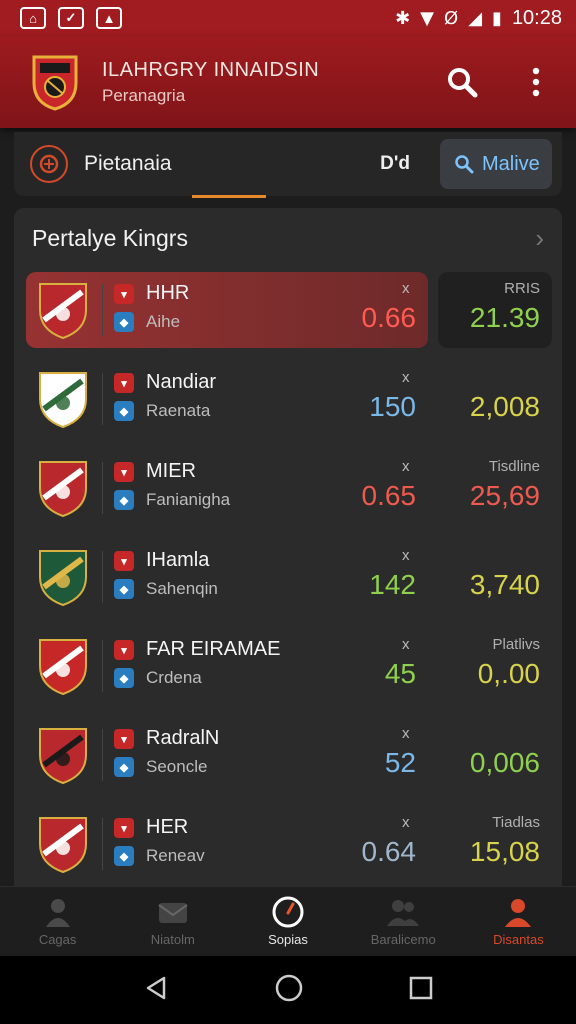 The image size is (576, 1024). Describe the element at coordinates (58, 912) in the screenshot. I see `person-icon` at that location.